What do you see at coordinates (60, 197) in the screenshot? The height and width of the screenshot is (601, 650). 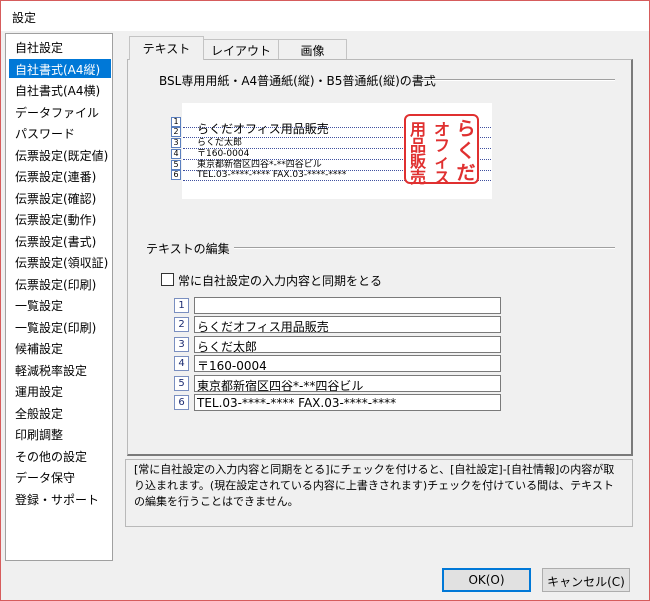 I see `nav-item: 伝票設定(確認)` at bounding box center [60, 197].